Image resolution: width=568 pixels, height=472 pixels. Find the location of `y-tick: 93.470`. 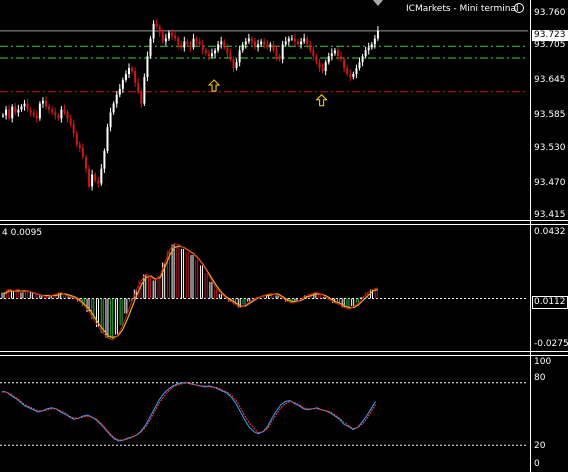

y-tick: 93.470 is located at coordinates (550, 183).